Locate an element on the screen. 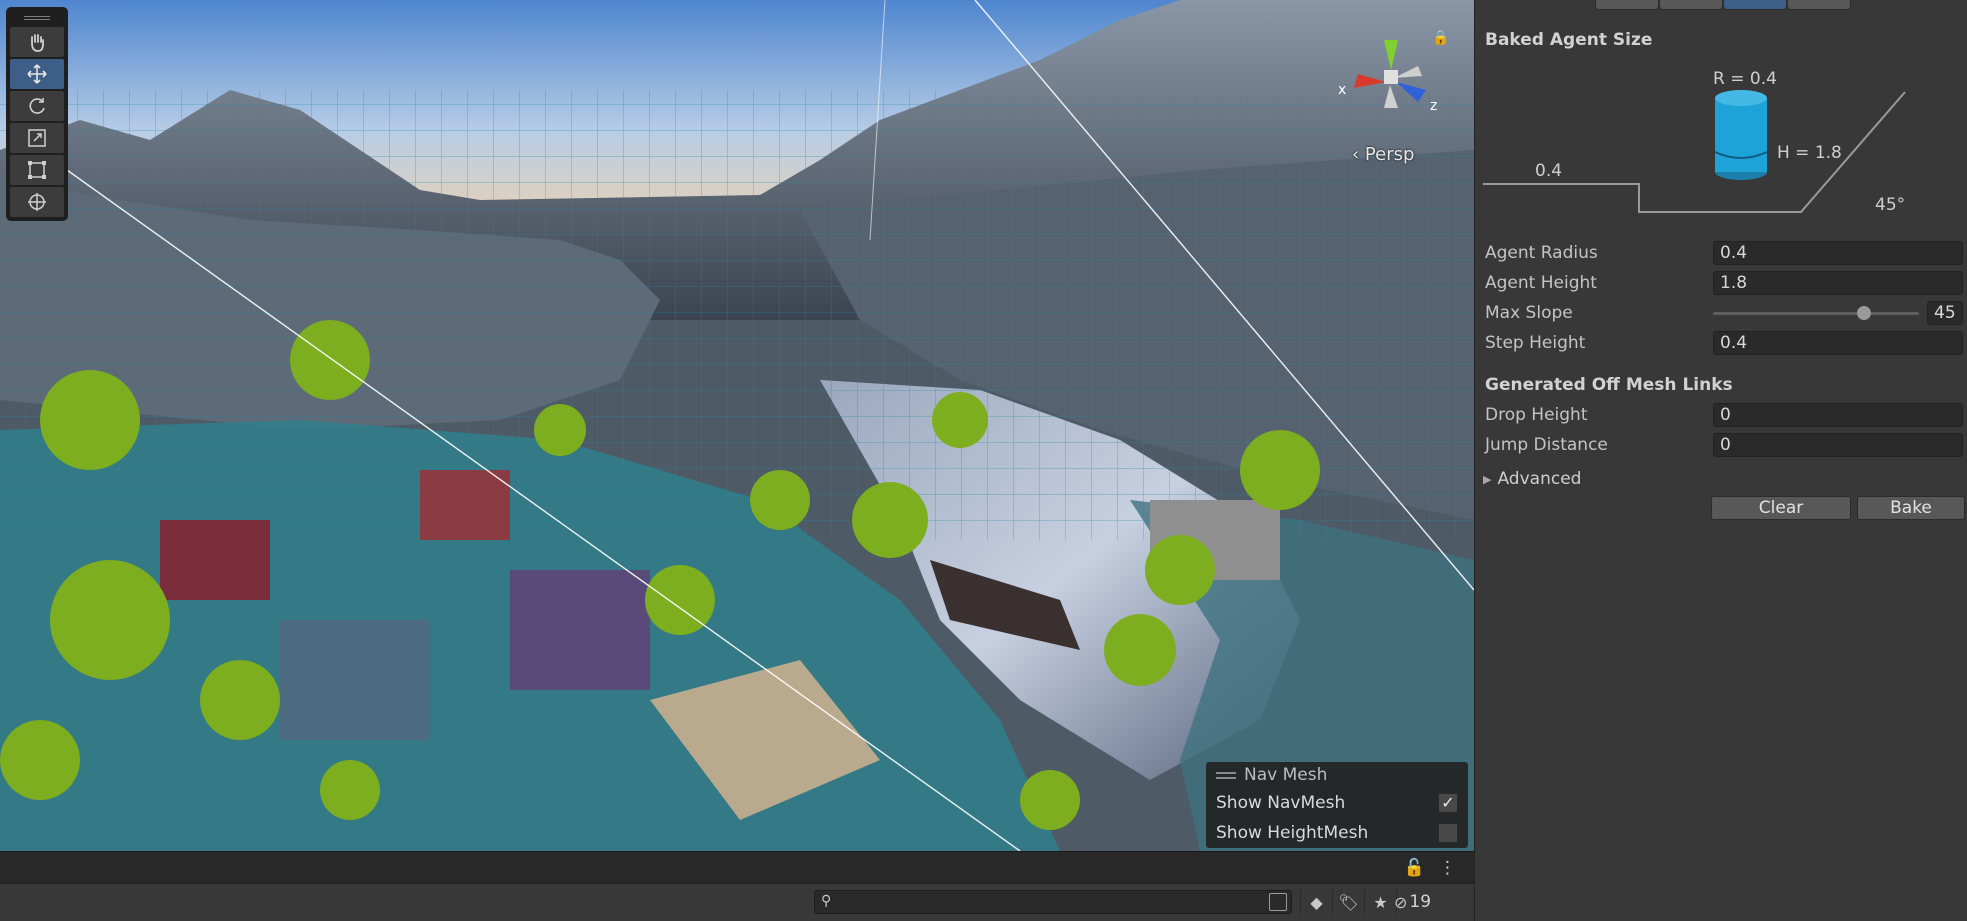 The image size is (1967, 921). agent-height-label: Agent Height is located at coordinates (1541, 283).